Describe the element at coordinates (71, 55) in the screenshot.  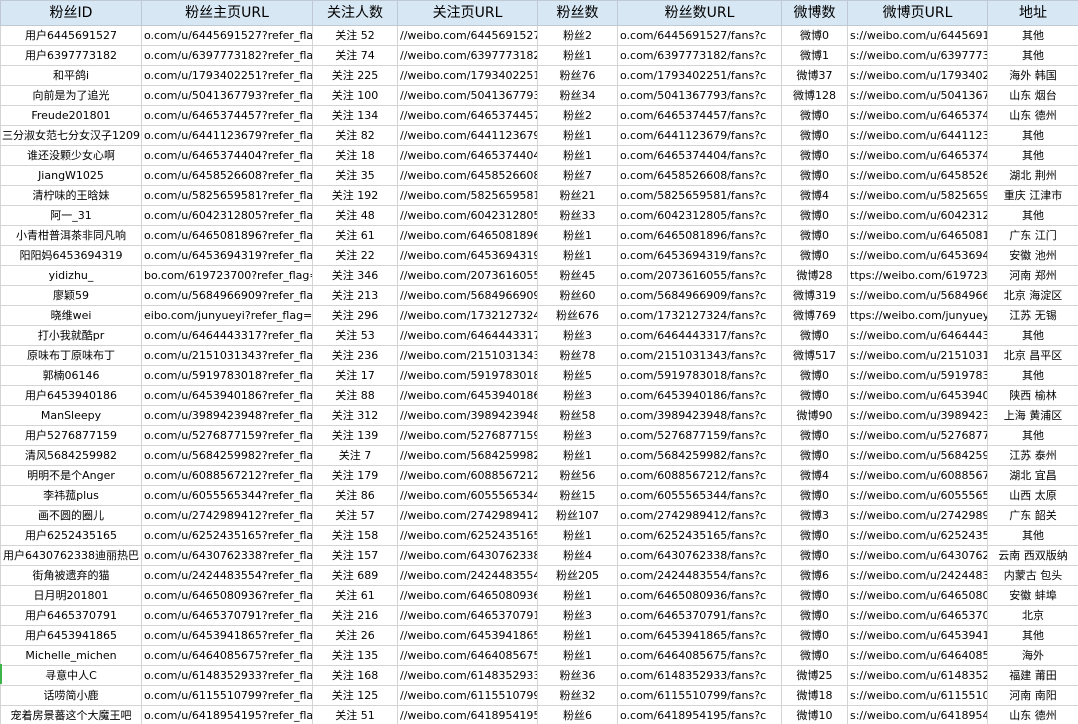
I see `cell-fan-id: 用户6397773182` at that location.